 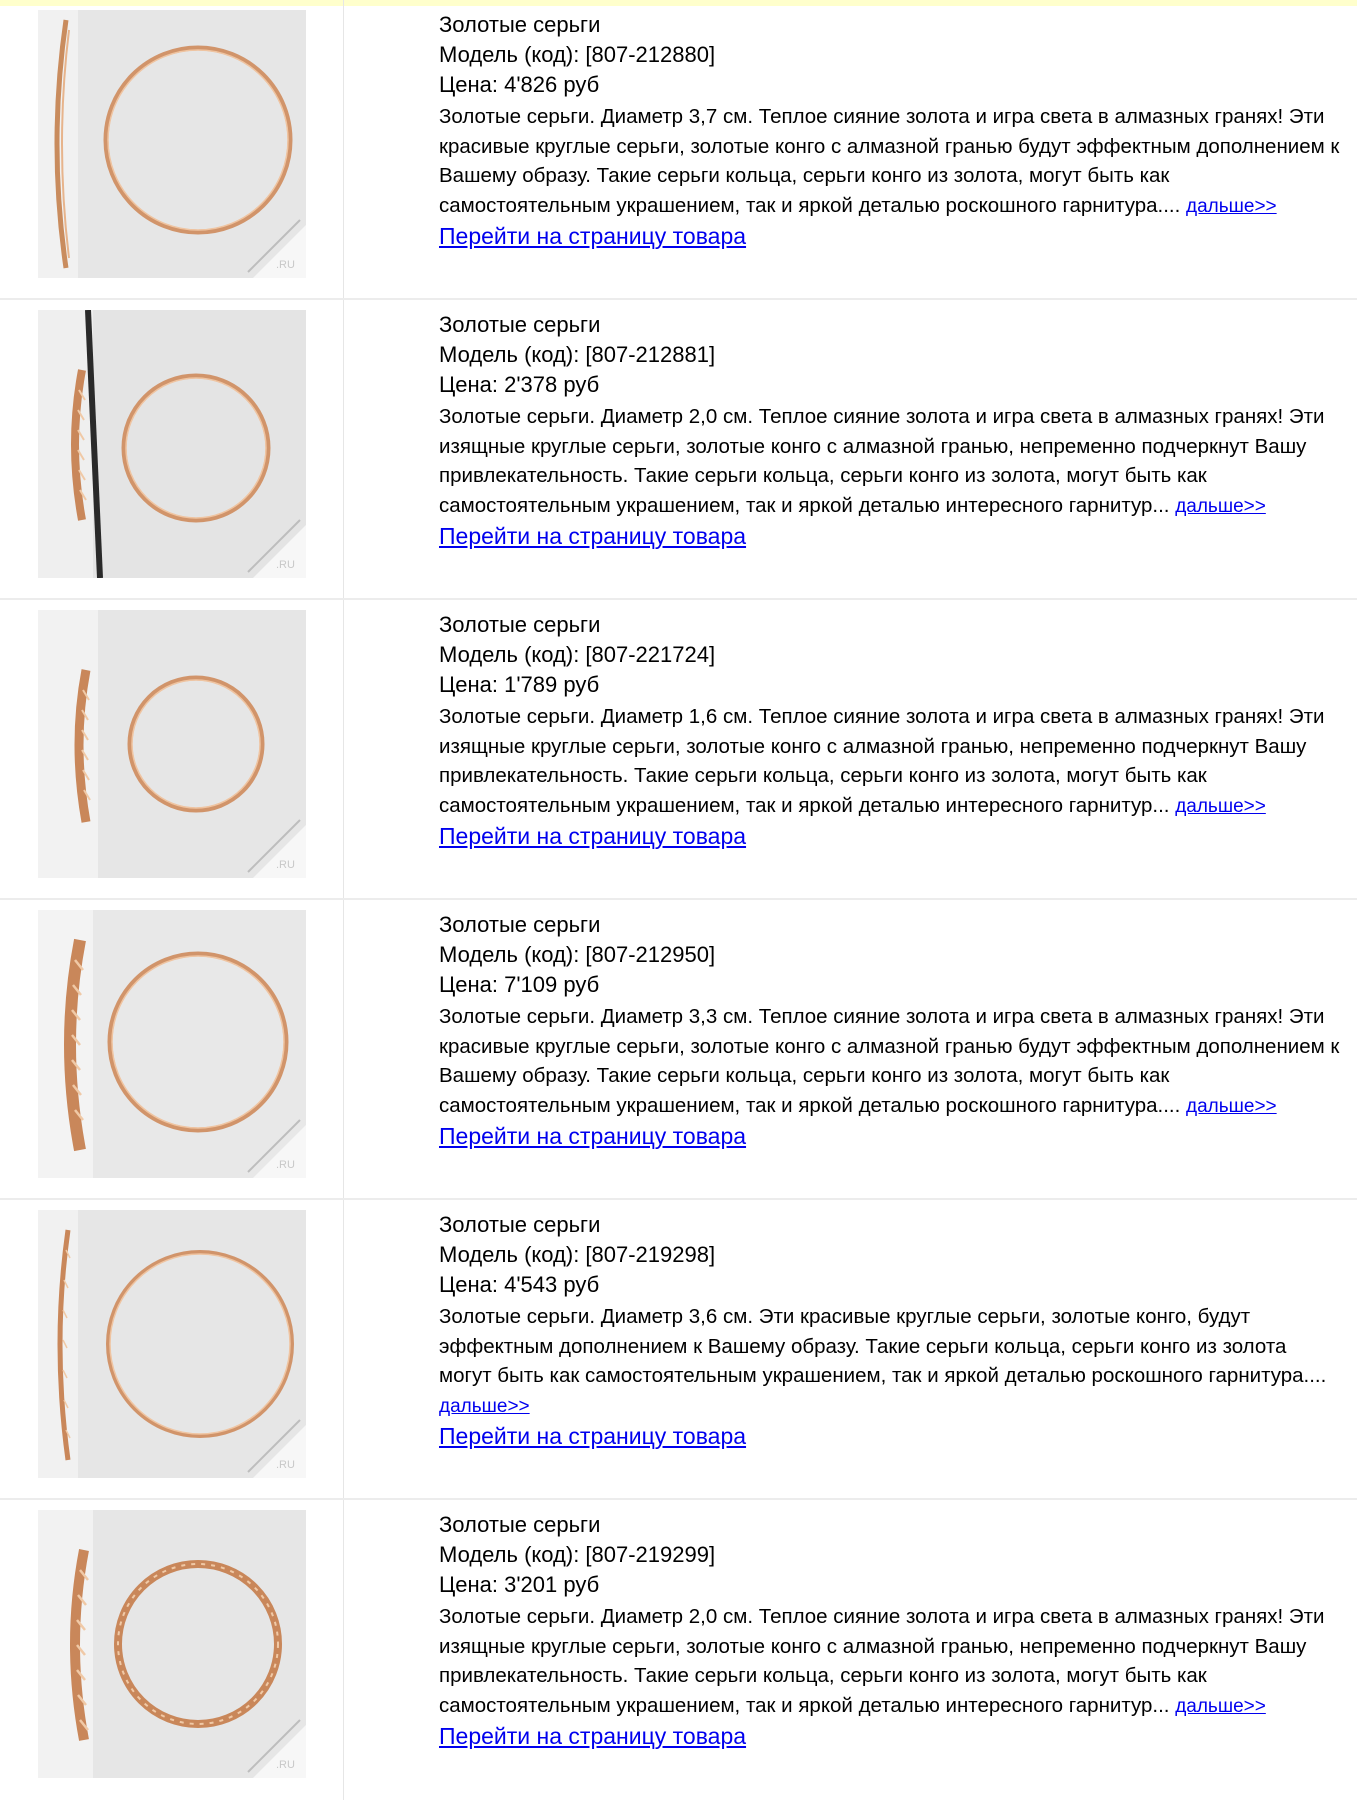 What do you see at coordinates (519, 984) in the screenshot?
I see `product-price: Цена: 7'109 руб` at bounding box center [519, 984].